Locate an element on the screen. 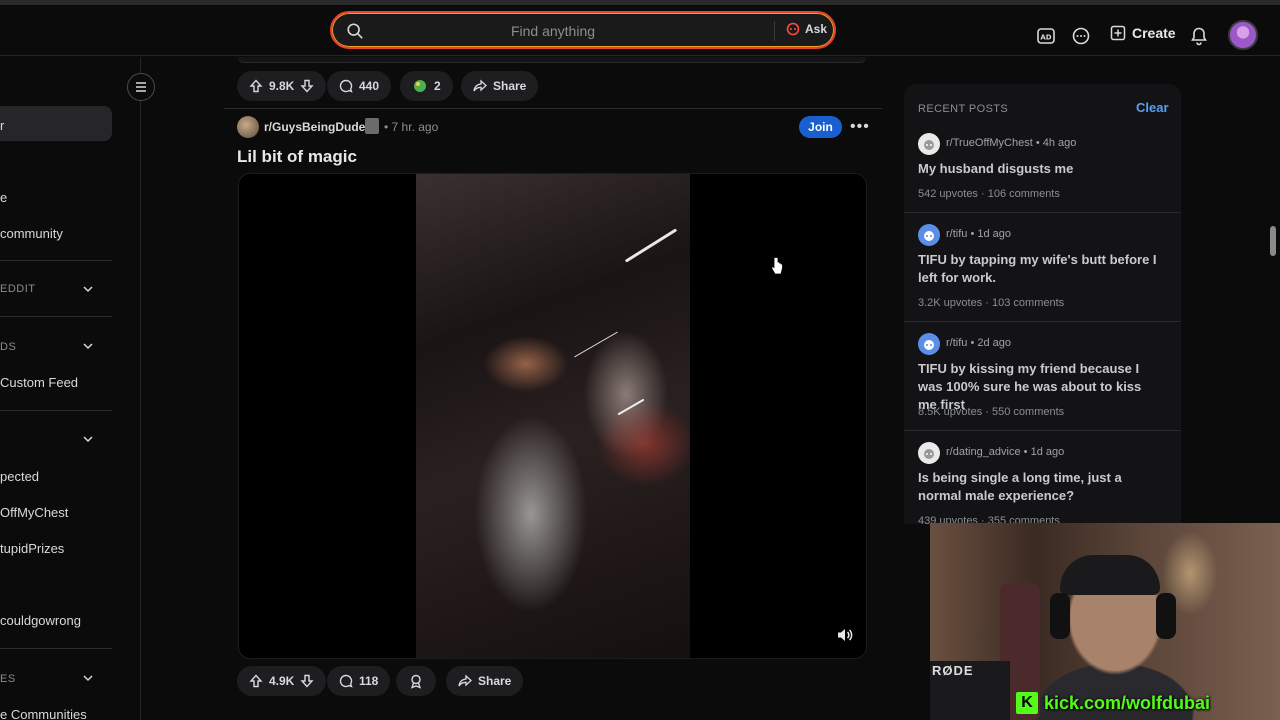  recent-post-time: • 1d ago is located at coordinates (991, 234).